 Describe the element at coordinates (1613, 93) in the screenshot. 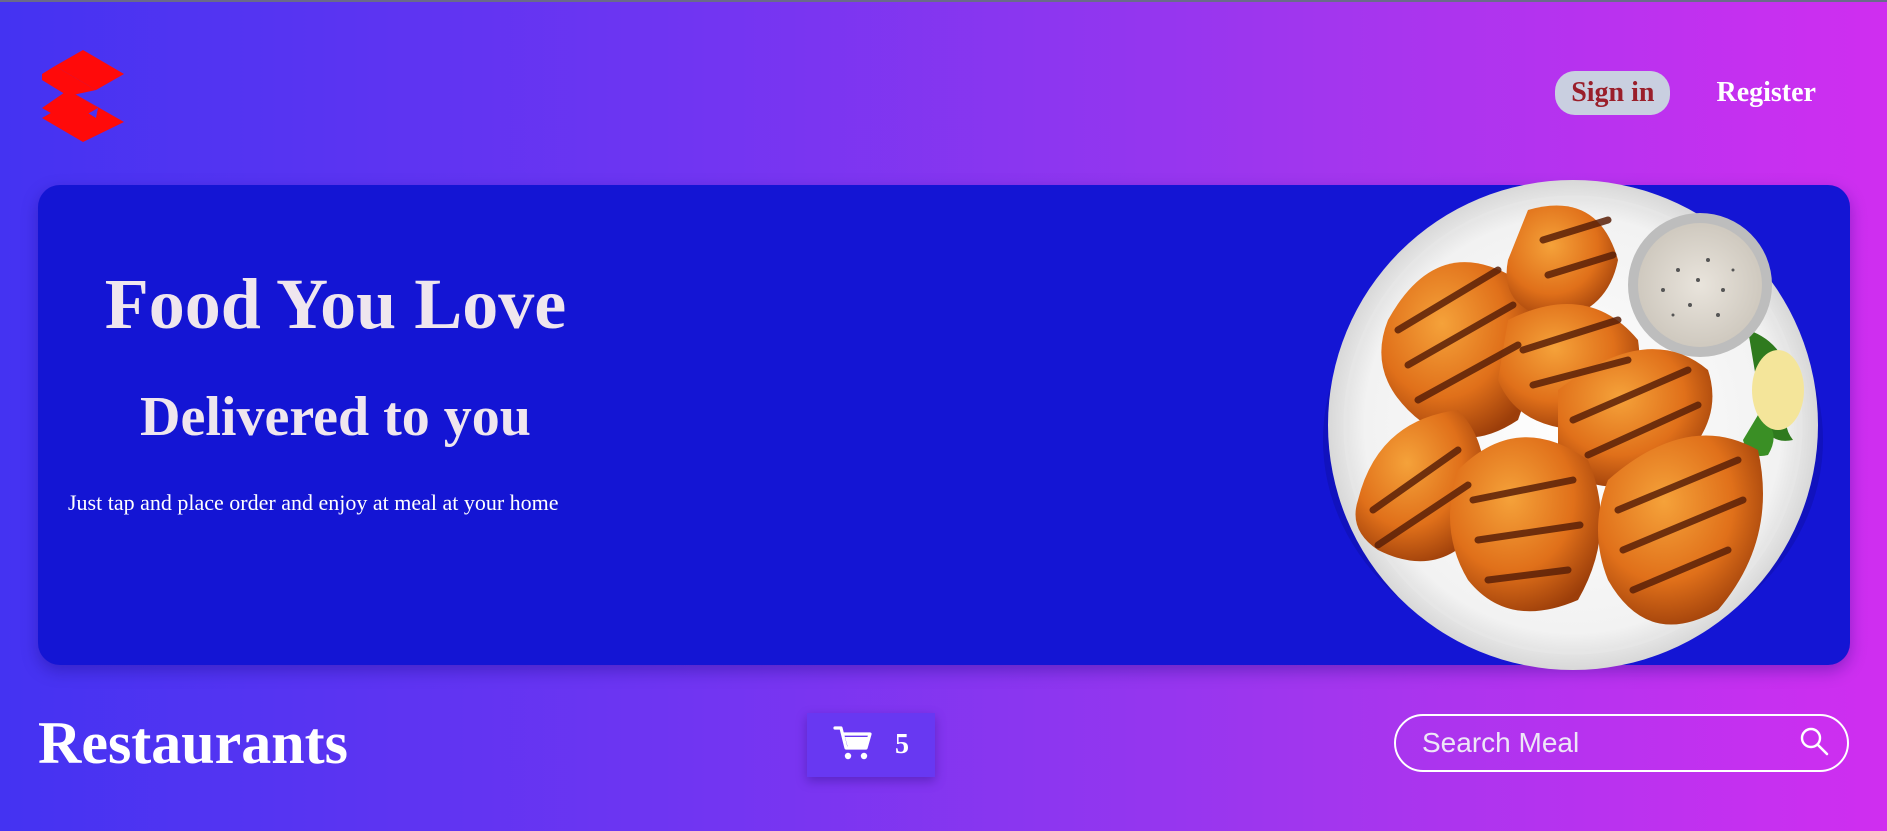

I see `sign-in-button: Sign in` at that location.